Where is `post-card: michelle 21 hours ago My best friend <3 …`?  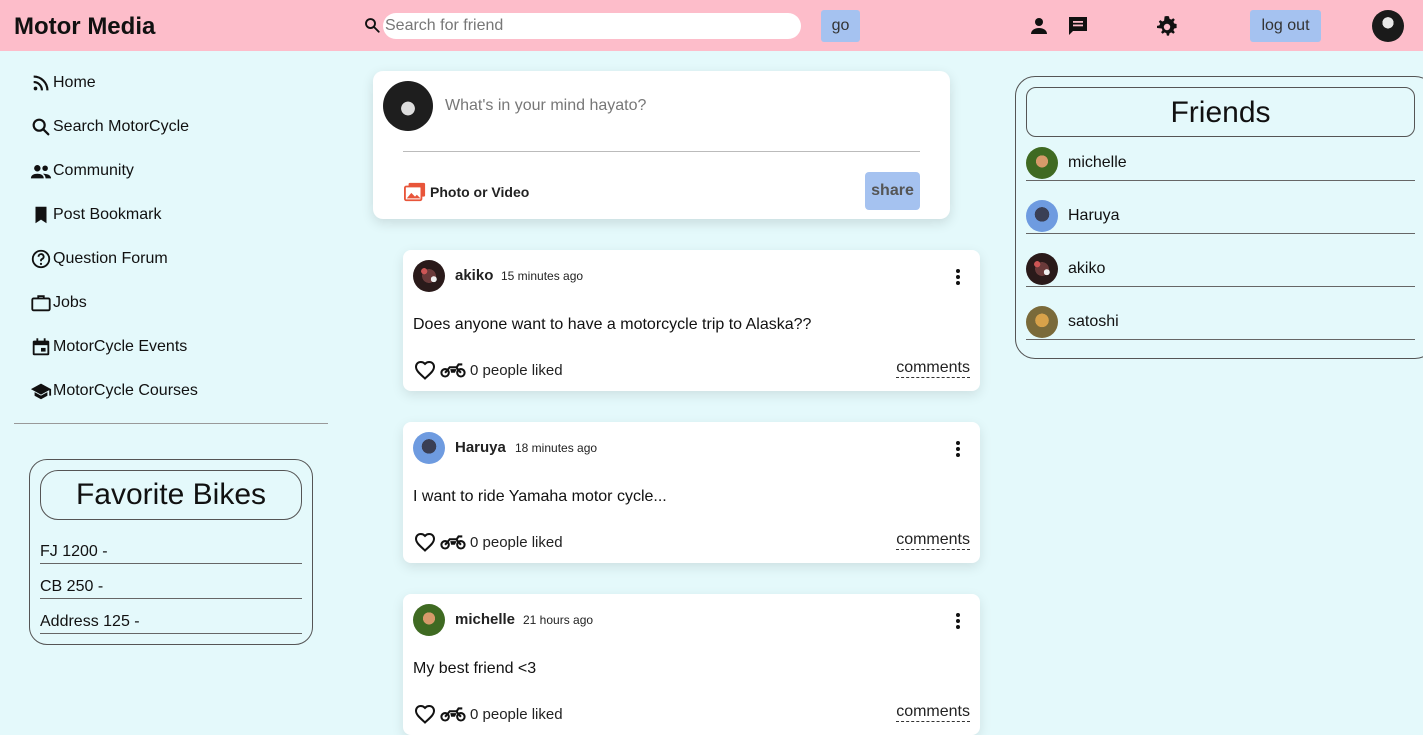
post-card: michelle 21 hours ago My best friend <3 … is located at coordinates (691, 664).